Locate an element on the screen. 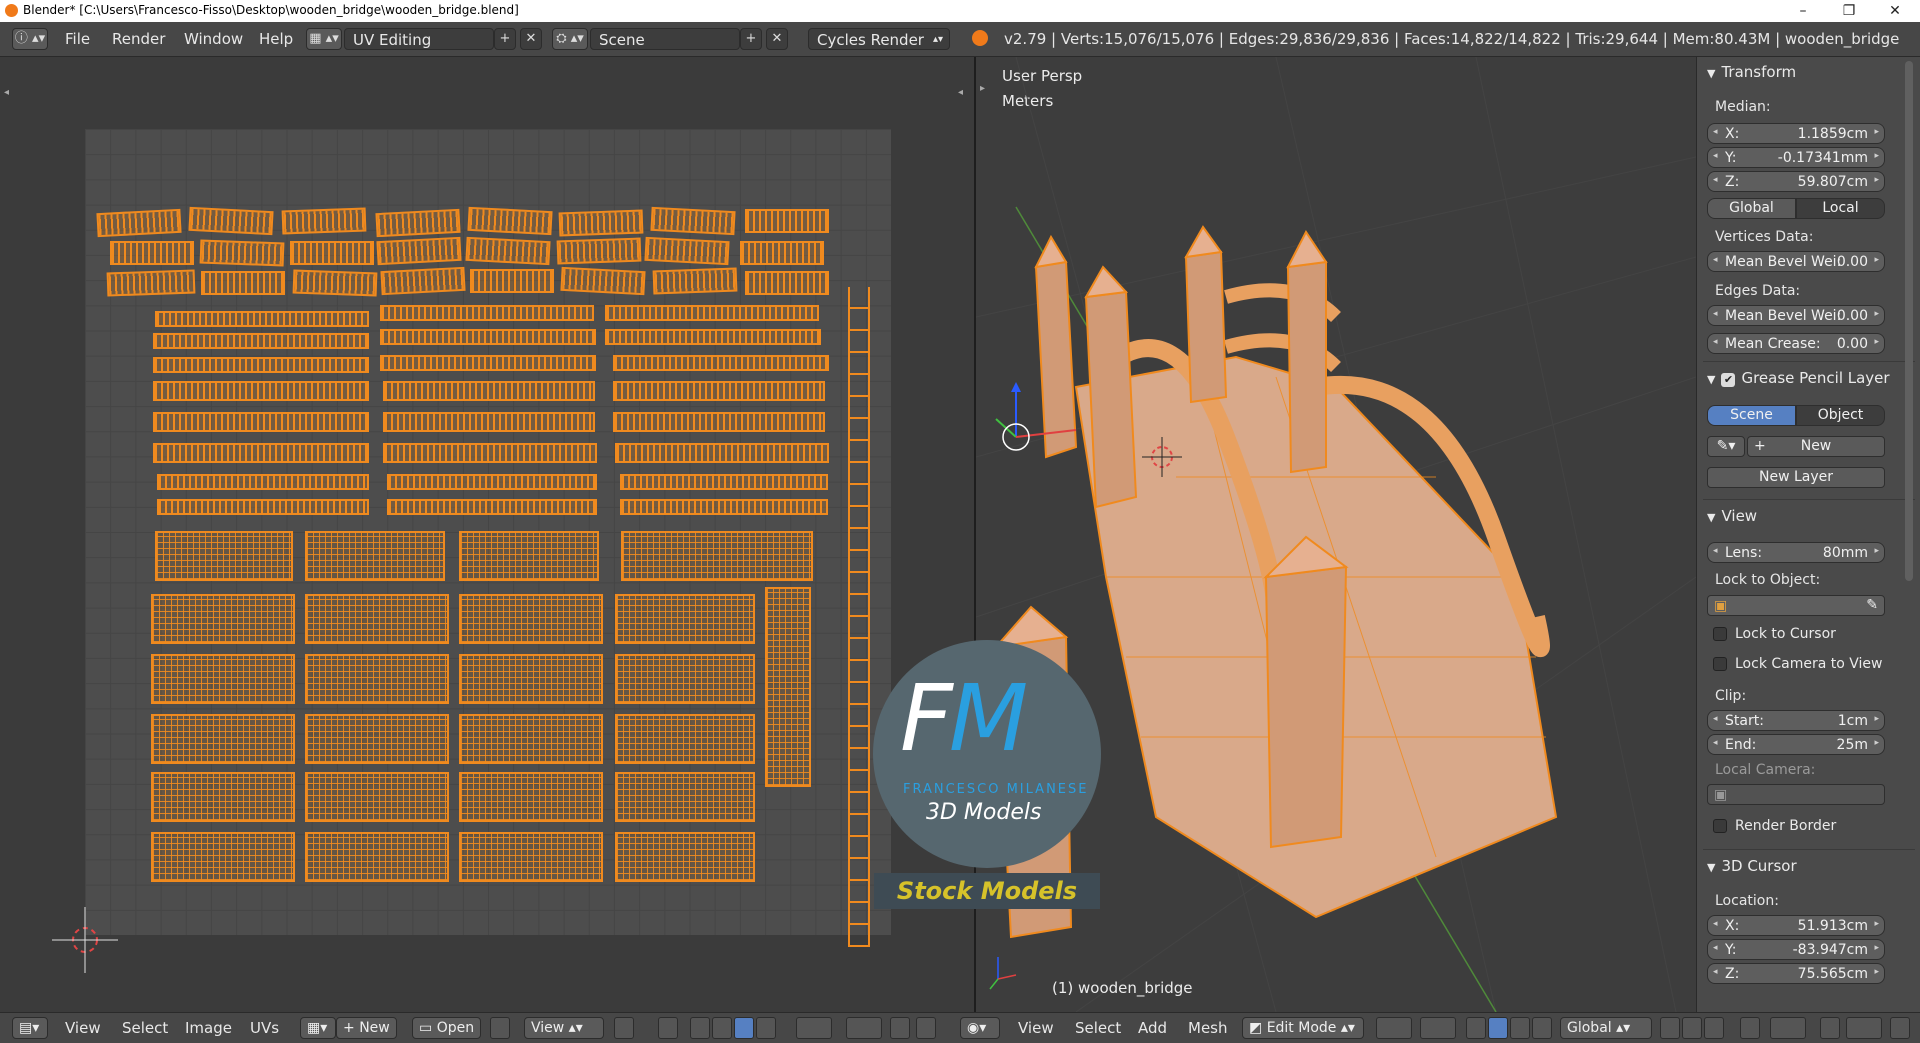 The height and width of the screenshot is (1043, 1920). view-panel-header: ▼ View is located at coordinates (1732, 516).